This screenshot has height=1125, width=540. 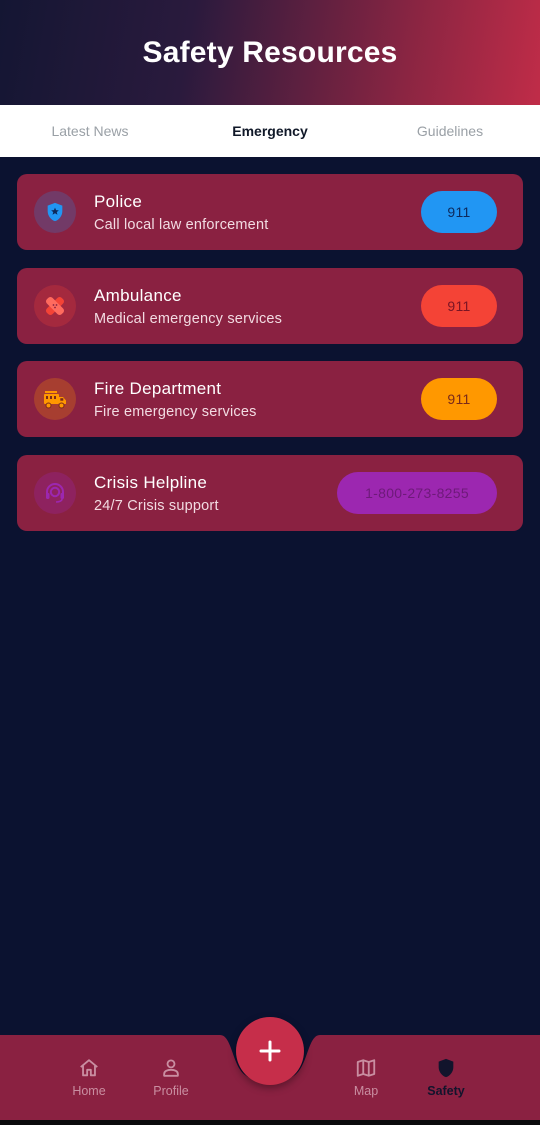 I want to click on tab-emergency: Emergency, so click(x=270, y=131).